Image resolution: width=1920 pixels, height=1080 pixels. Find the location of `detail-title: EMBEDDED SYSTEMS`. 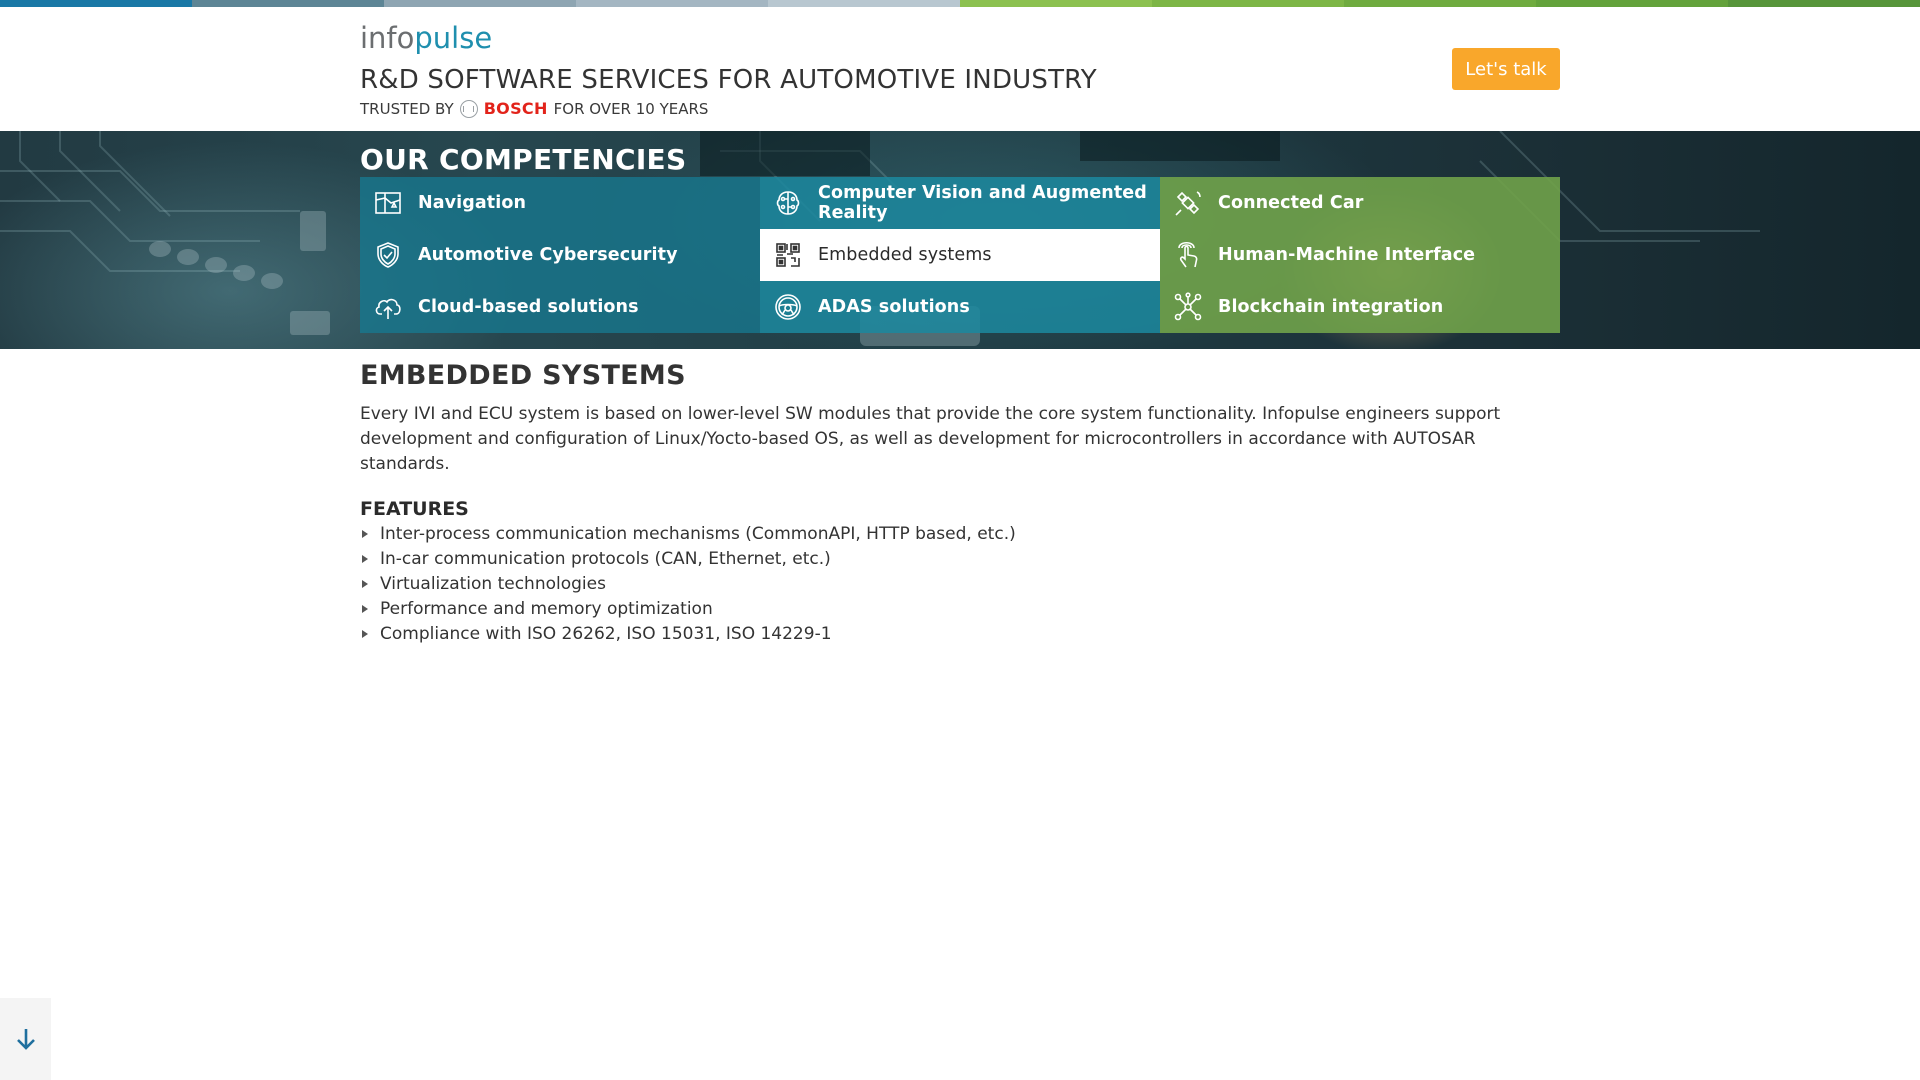

detail-title: EMBEDDED SYSTEMS is located at coordinates (523, 375).